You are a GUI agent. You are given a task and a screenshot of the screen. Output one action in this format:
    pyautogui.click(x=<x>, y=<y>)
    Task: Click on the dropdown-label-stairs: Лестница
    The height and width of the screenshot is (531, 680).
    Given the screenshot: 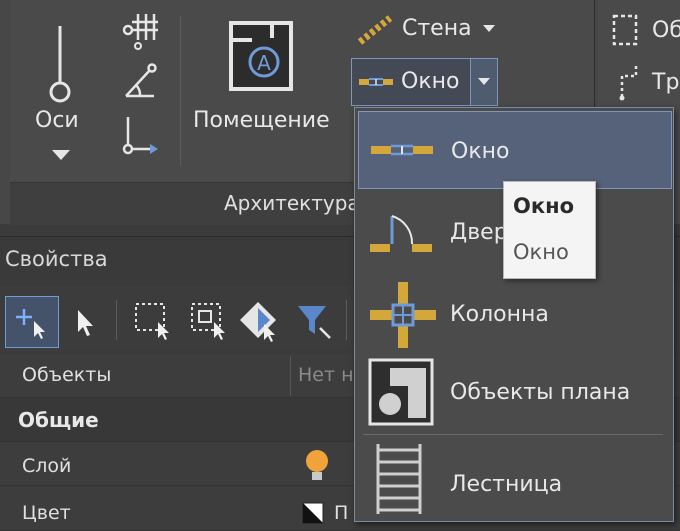 What is the action you would take?
    pyautogui.click(x=506, y=484)
    